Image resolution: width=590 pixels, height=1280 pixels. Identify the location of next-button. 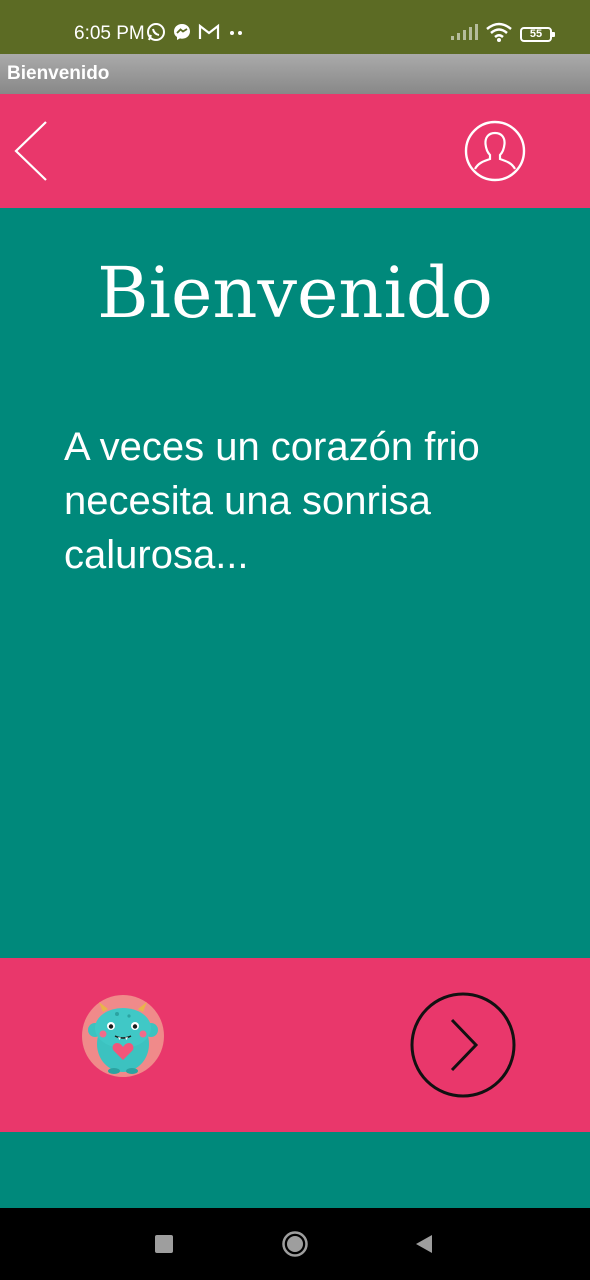
(463, 1045).